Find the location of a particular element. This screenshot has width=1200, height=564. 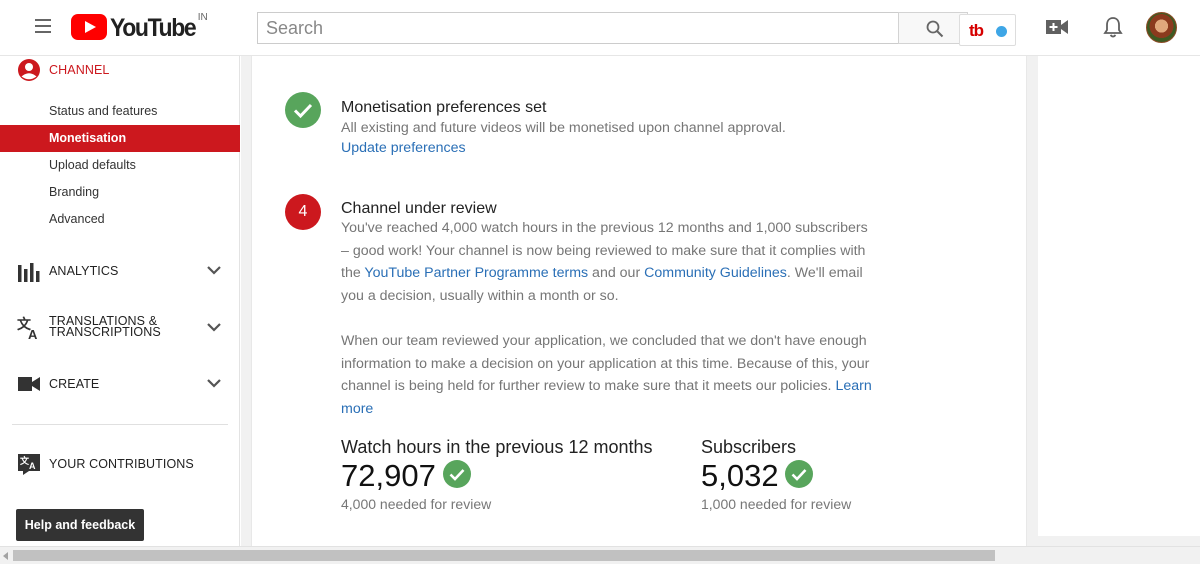

sidebar-section-label: YOUR CONTRIBUTIONS is located at coordinates (121, 464).